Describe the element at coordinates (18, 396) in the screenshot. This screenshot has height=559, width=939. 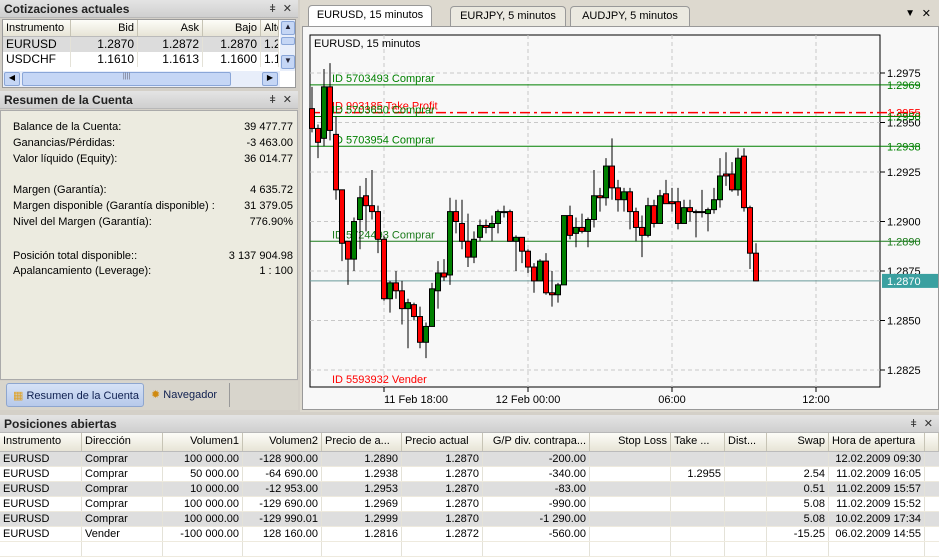
I see `account-icon: ▦` at that location.